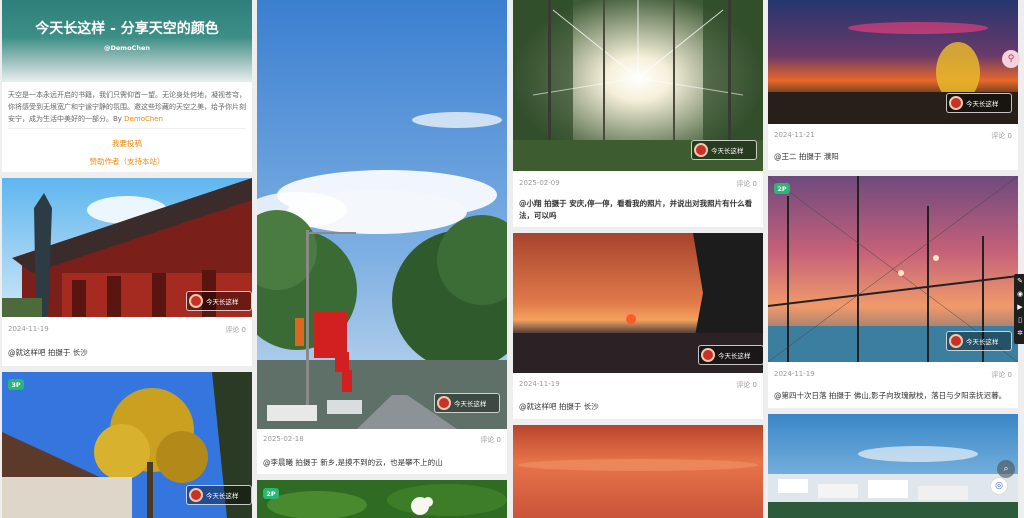 The width and height of the screenshot is (1024, 518). Describe the element at coordinates (127, 29) in the screenshot. I see `site-title: 今天长这样 - 分享天空的颜色` at that location.